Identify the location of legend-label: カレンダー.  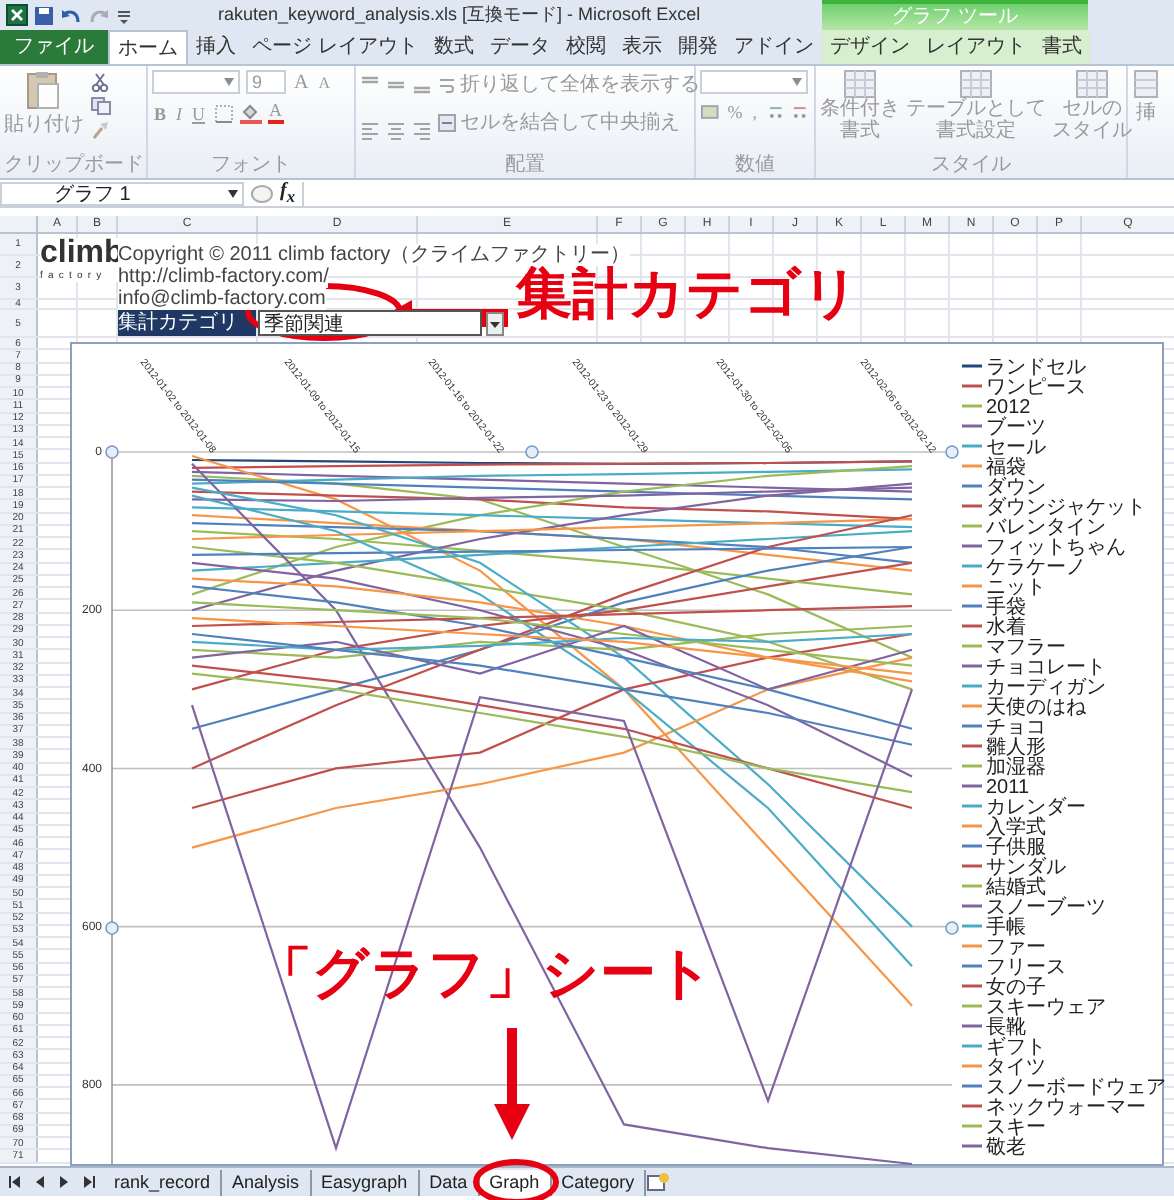
(1036, 808).